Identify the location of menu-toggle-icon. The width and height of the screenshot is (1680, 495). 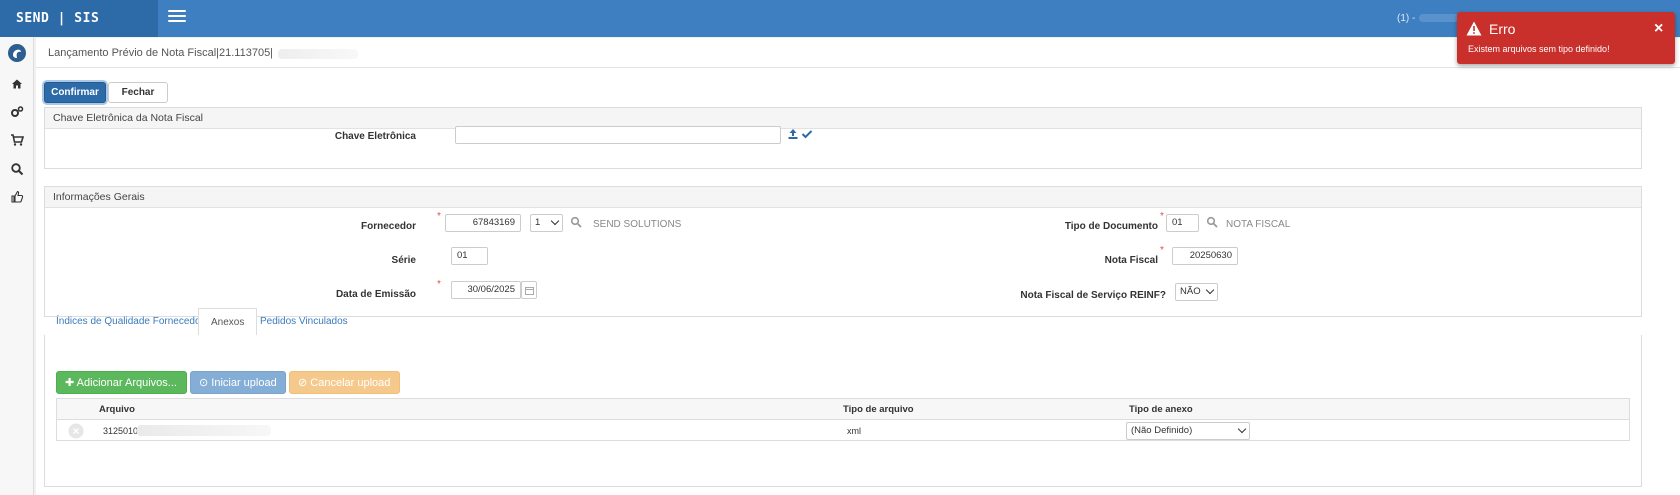
(177, 17).